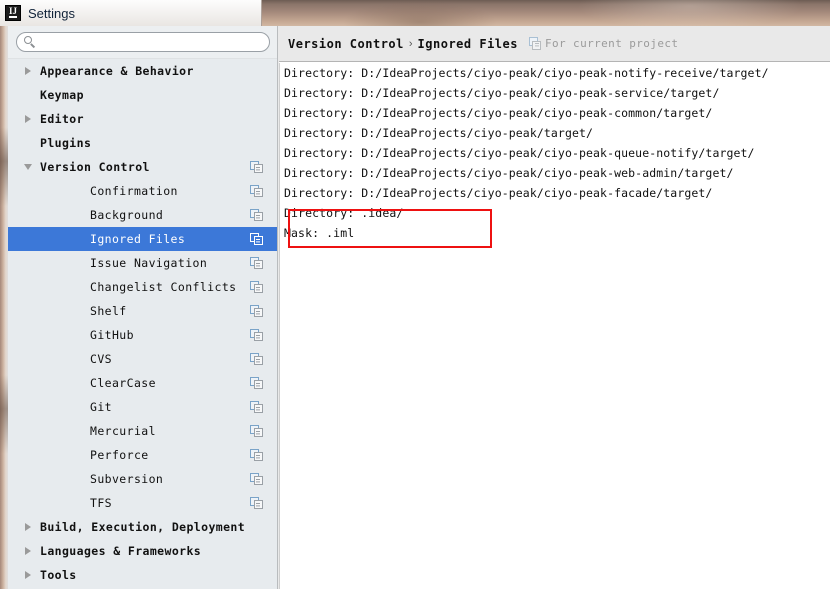 The height and width of the screenshot is (589, 830). Describe the element at coordinates (555, 233) in the screenshot. I see `ignored-entry-row: Mask: .iml` at that location.